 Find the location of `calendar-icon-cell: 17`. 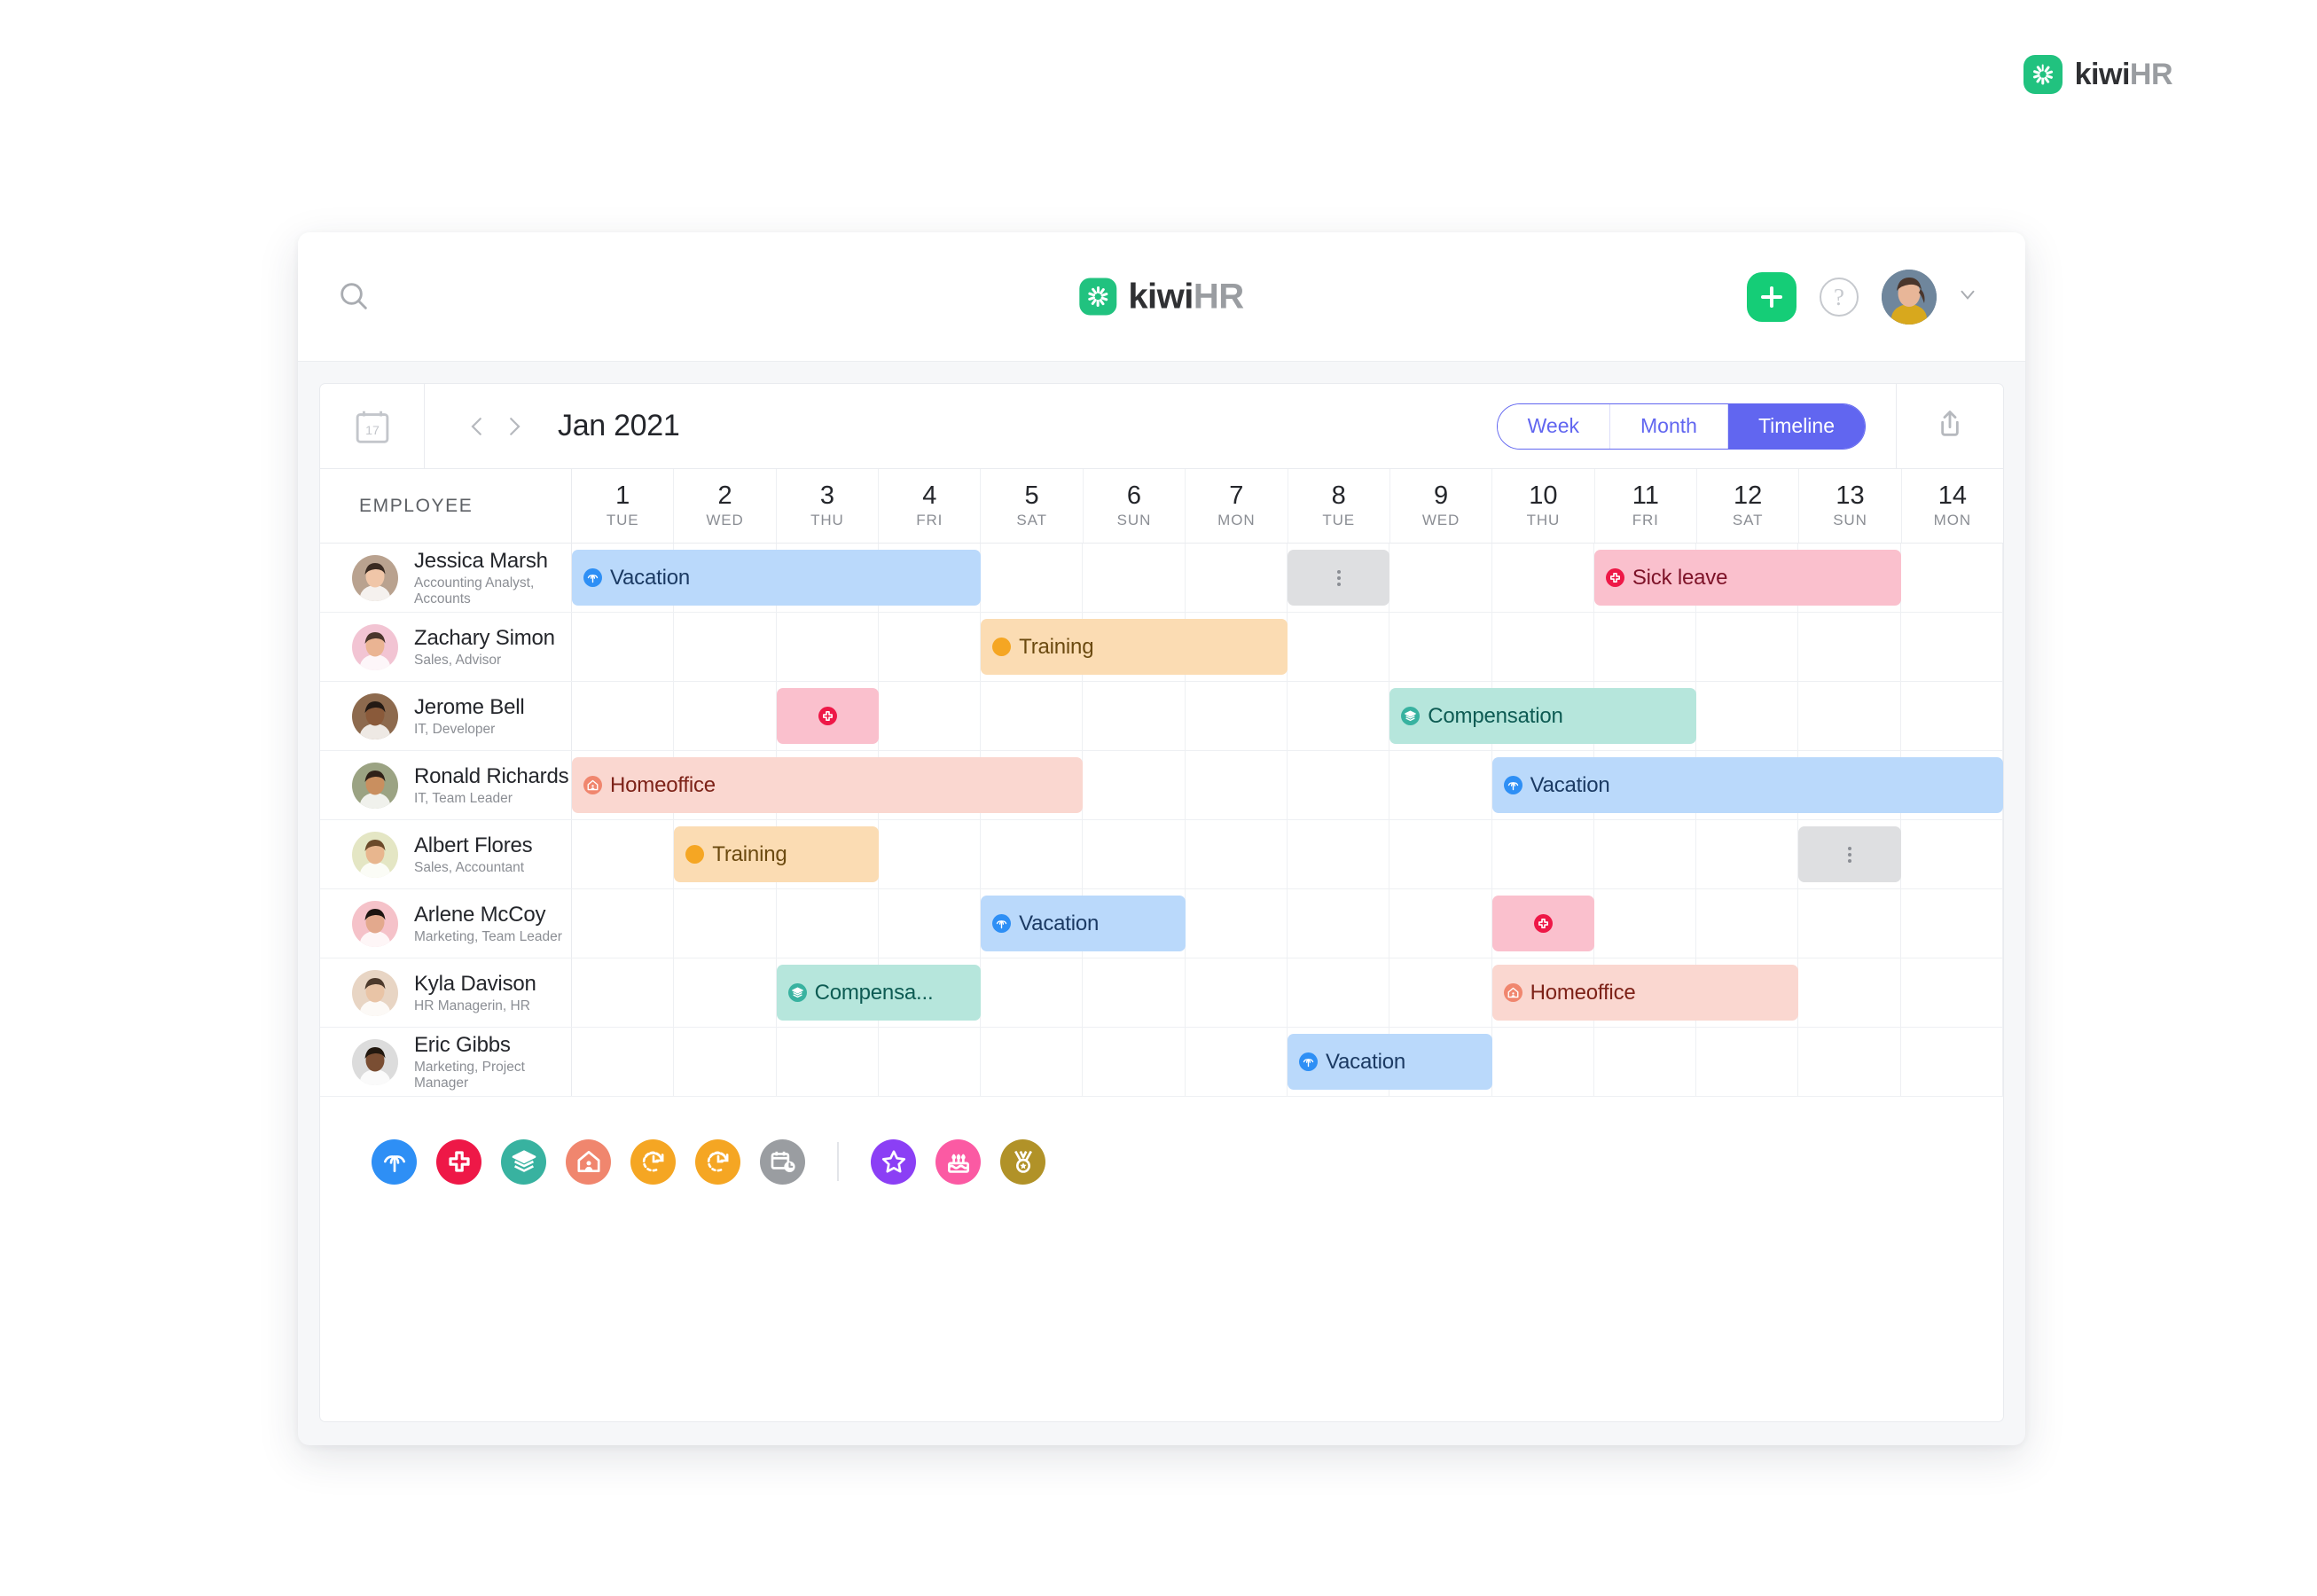

calendar-icon-cell: 17 is located at coordinates (372, 426).